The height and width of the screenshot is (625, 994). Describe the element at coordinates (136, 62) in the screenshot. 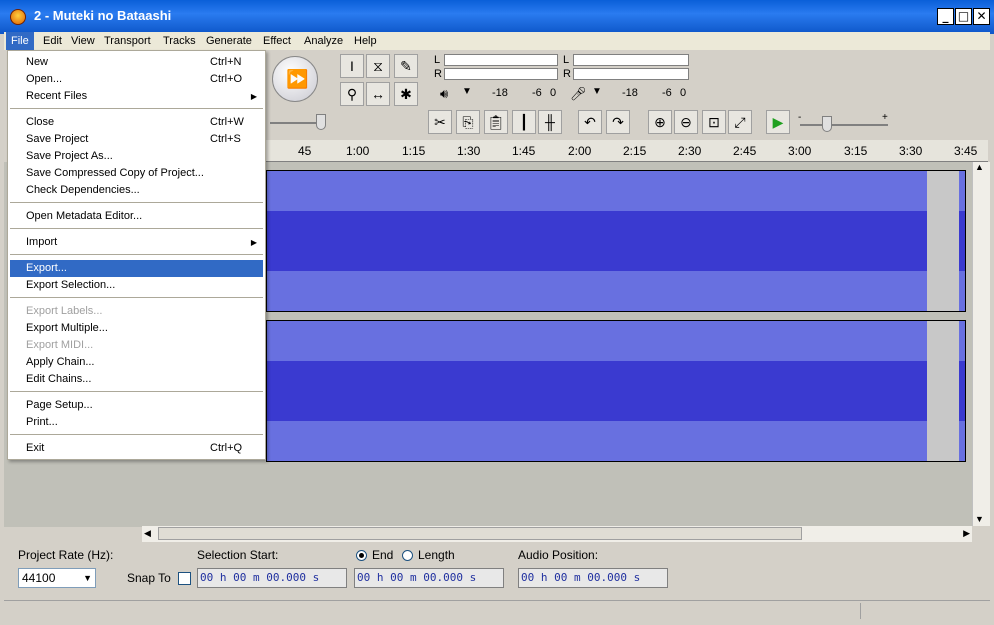

I see `menu-item-new: New Ctrl+N` at that location.